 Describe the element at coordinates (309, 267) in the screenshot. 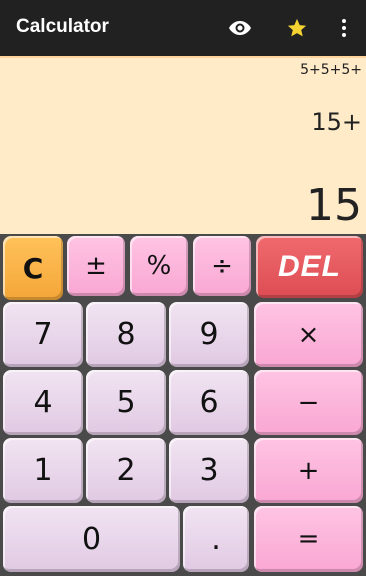

I see `delete-button: DEL` at that location.